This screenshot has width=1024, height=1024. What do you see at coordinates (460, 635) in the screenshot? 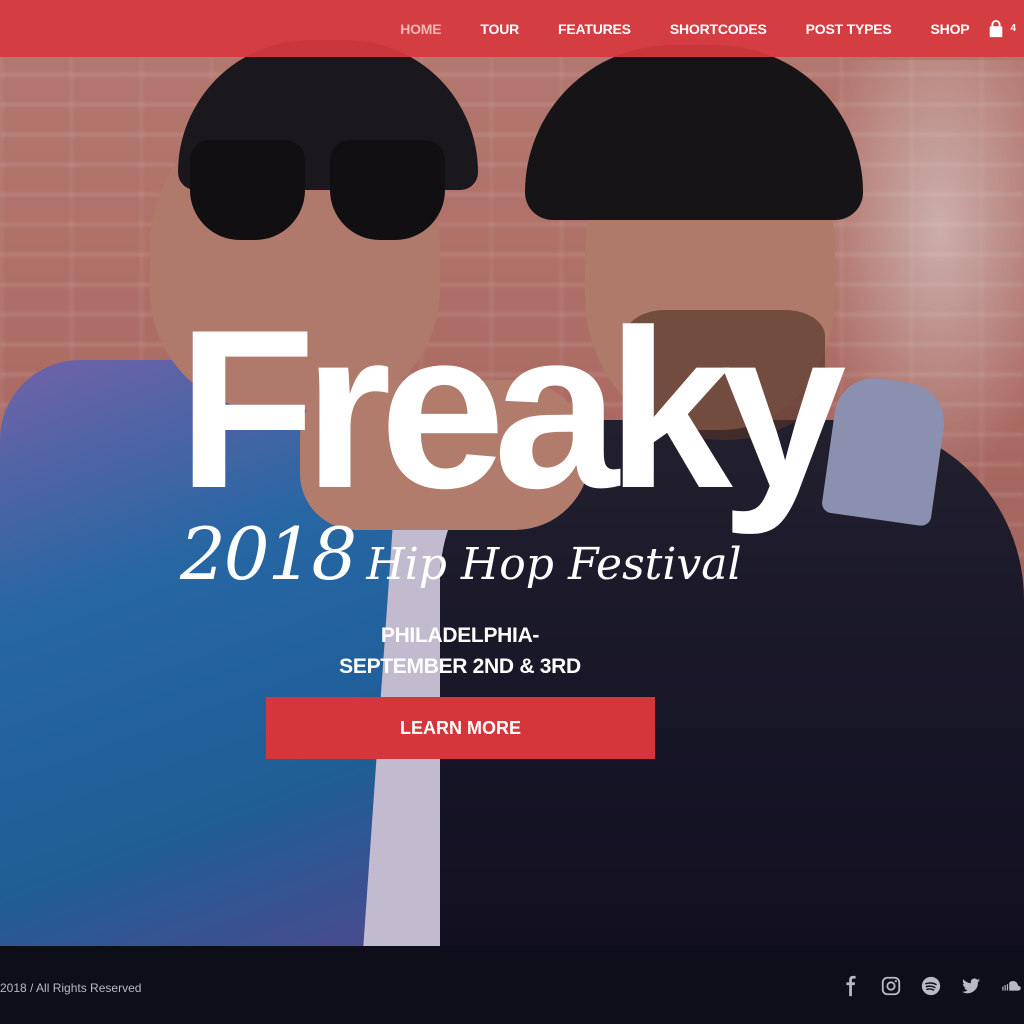
I see `hero-location-line1: PHILADELPHIA-` at bounding box center [460, 635].